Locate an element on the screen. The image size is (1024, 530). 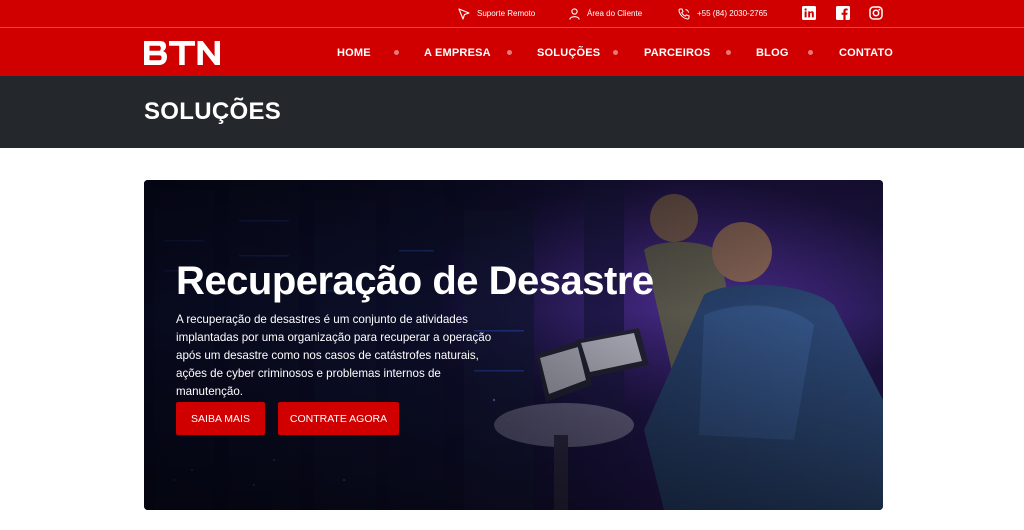
linkedin-icon is located at coordinates (809, 13).